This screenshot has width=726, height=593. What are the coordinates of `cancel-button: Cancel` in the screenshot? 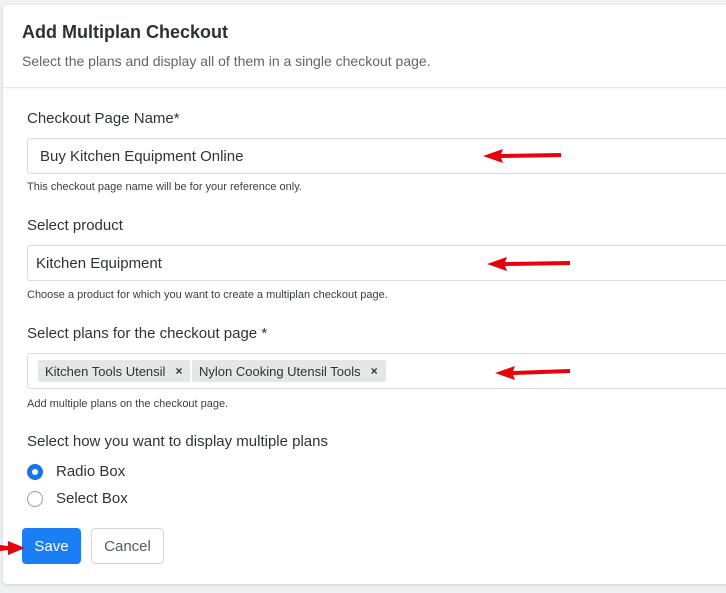 It's located at (127, 546).